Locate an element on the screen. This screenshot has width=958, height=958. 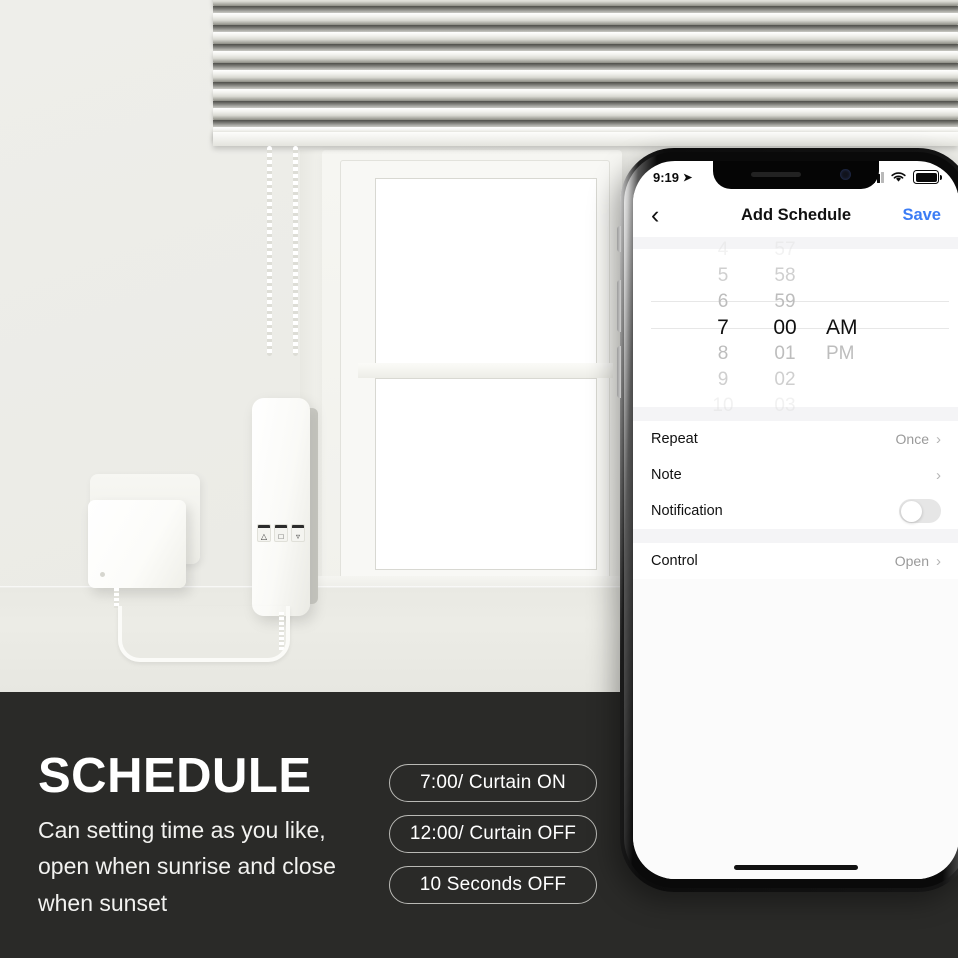
minute-option: 03 is located at coordinates (785, 405).